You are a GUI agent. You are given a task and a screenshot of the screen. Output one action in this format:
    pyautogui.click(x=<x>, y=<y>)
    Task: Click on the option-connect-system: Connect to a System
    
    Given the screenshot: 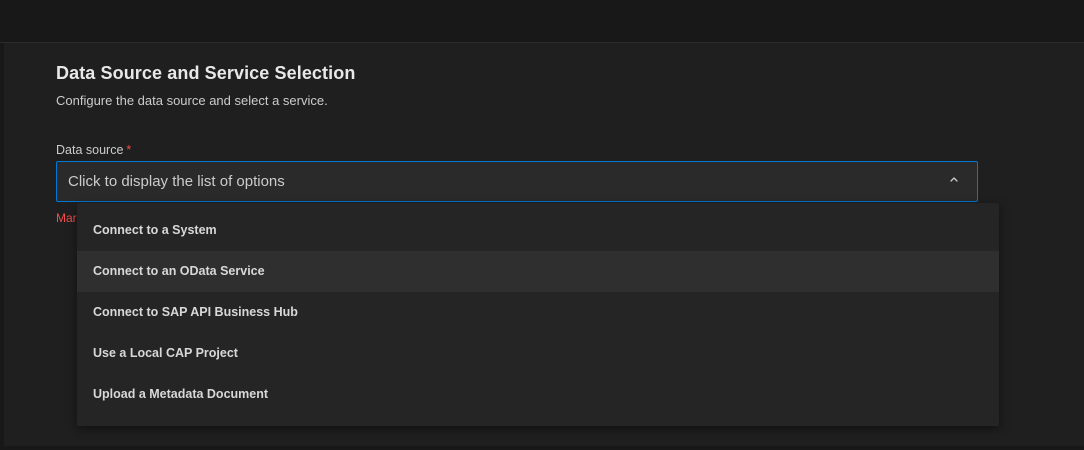 What is the action you would take?
    pyautogui.click(x=538, y=230)
    